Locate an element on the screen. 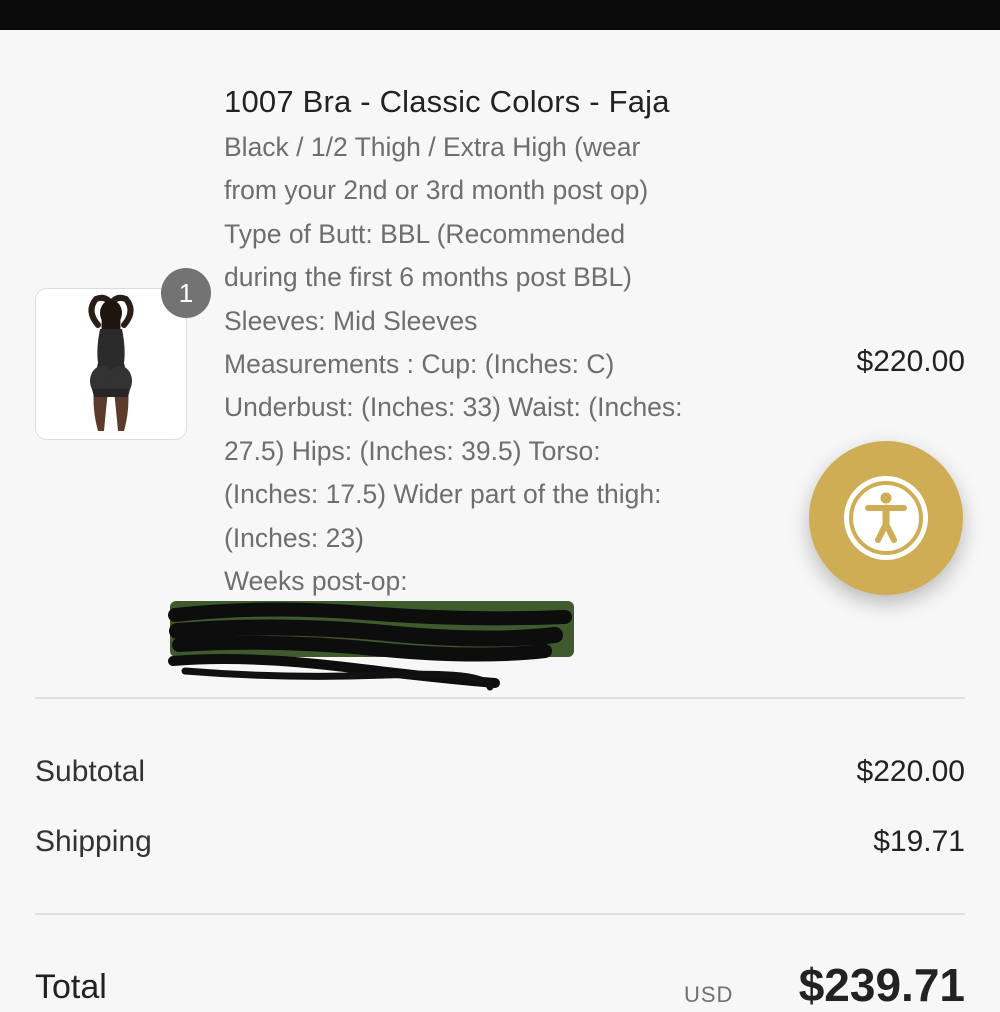 This screenshot has height=1012, width=1000. detail-line: Type of Butt: BBL (Recommended is located at coordinates (425, 233).